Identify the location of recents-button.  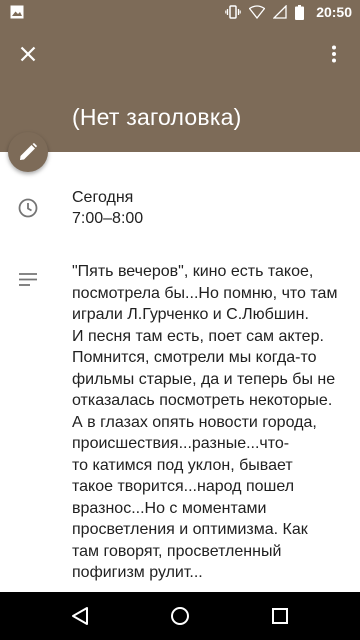
(280, 616).